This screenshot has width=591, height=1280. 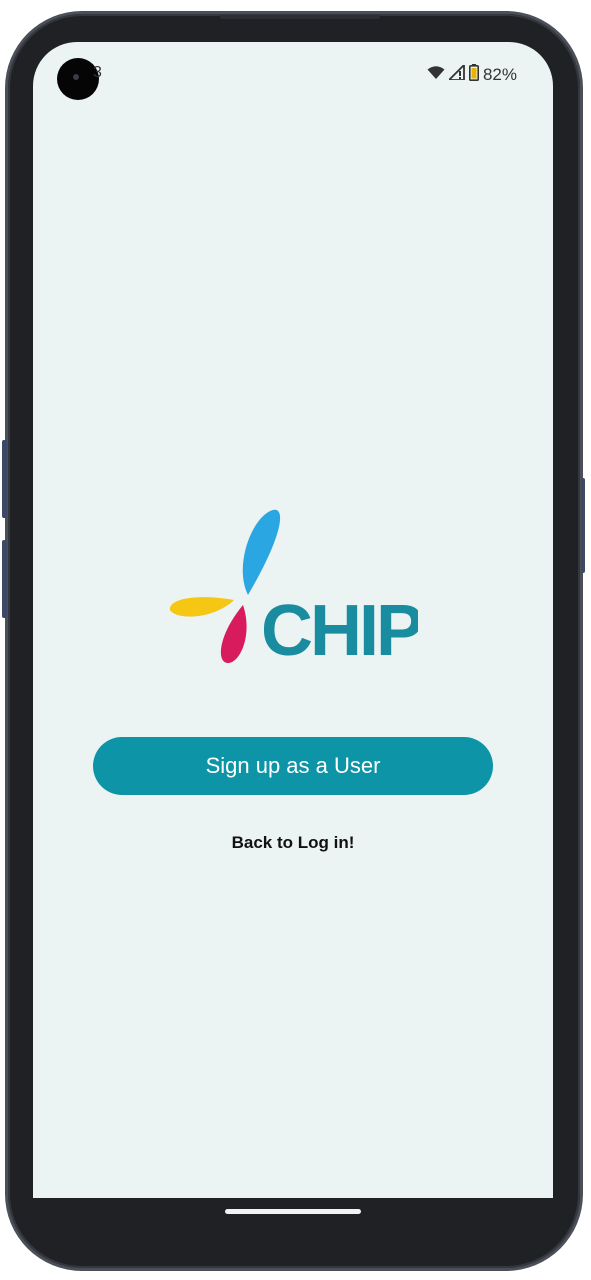 What do you see at coordinates (436, 75) in the screenshot?
I see `wifi-icon` at bounding box center [436, 75].